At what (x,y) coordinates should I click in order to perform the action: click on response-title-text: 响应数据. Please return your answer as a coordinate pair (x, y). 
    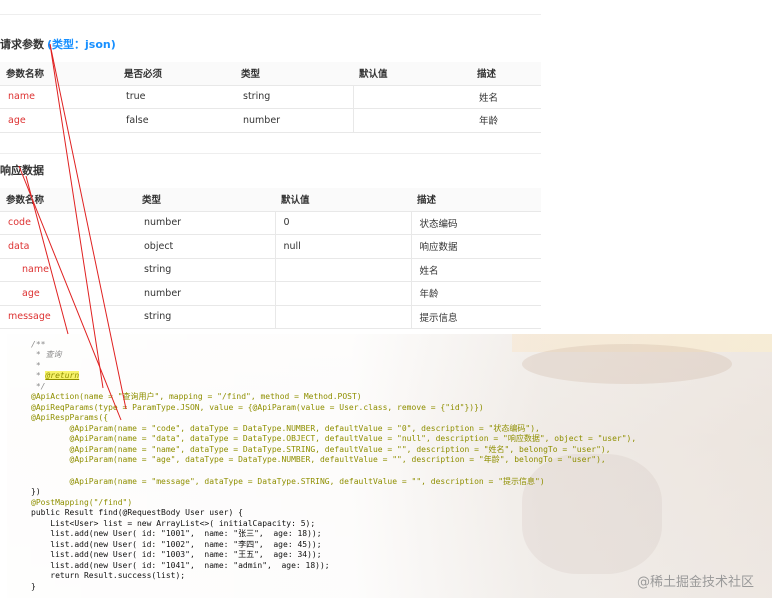
    Looking at the image, I should click on (22, 170).